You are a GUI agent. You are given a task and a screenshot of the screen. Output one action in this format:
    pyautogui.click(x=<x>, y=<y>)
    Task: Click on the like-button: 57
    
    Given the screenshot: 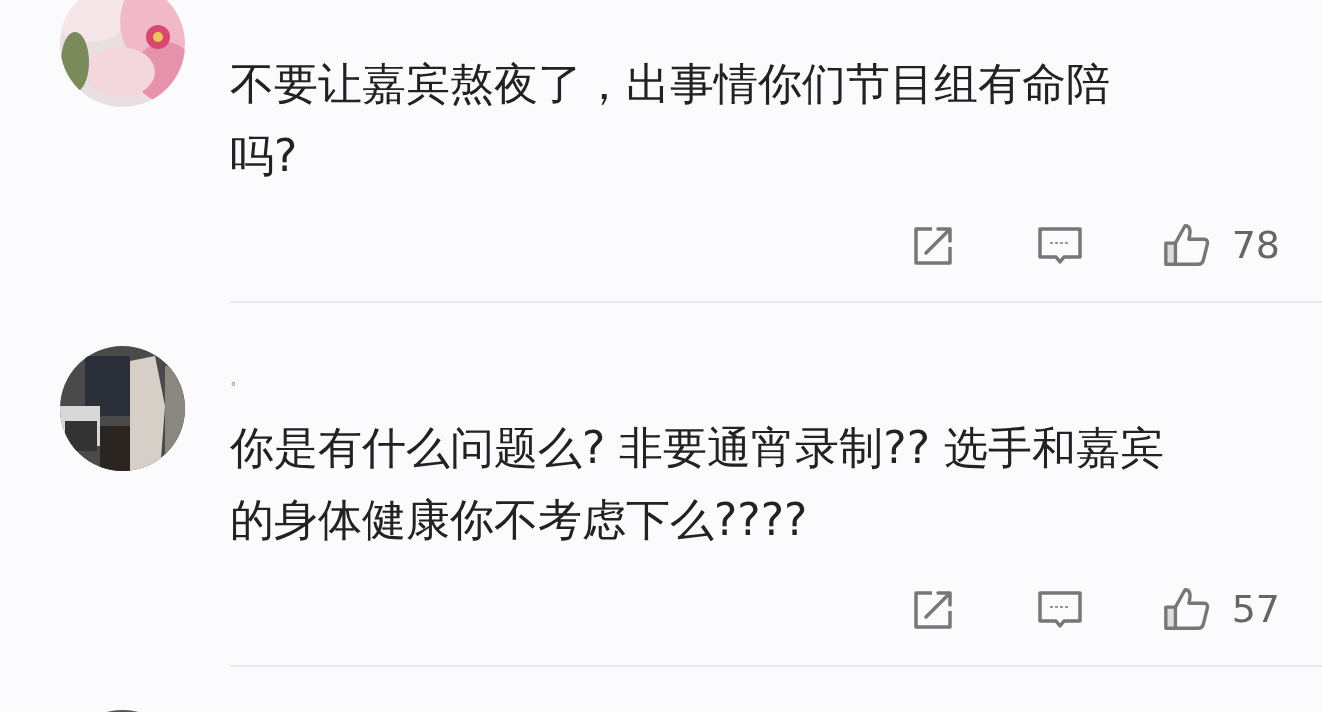 What is the action you would take?
    pyautogui.click(x=1220, y=609)
    